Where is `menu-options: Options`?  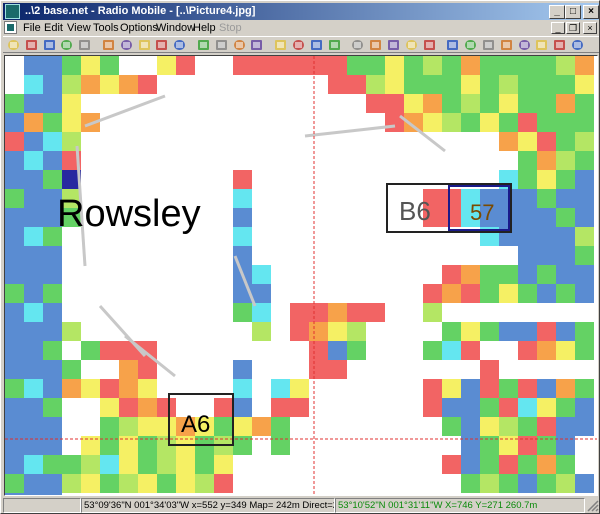 menu-options: Options is located at coordinates (139, 28).